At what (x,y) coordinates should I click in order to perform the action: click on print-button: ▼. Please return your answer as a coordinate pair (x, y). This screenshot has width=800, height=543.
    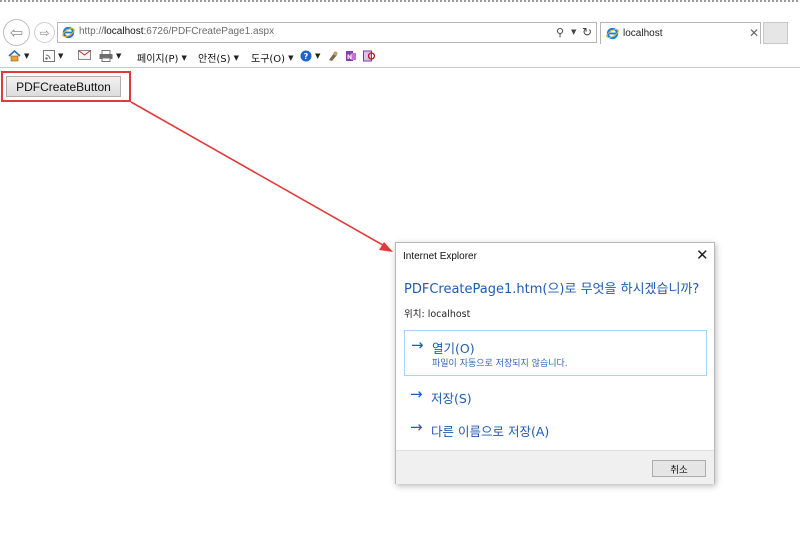
    Looking at the image, I should click on (110, 56).